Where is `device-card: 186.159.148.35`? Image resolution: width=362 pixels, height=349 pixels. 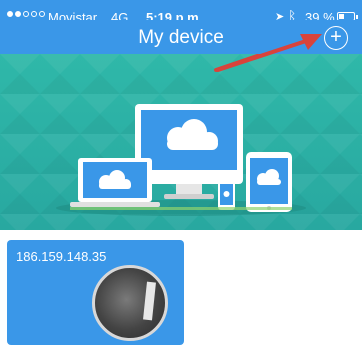 device-card: 186.159.148.35 is located at coordinates (95, 292).